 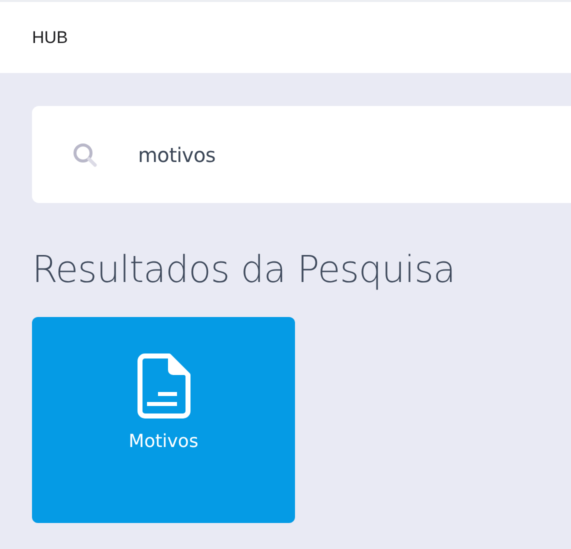 I want to click on search-field: motivos, so click(x=288, y=154).